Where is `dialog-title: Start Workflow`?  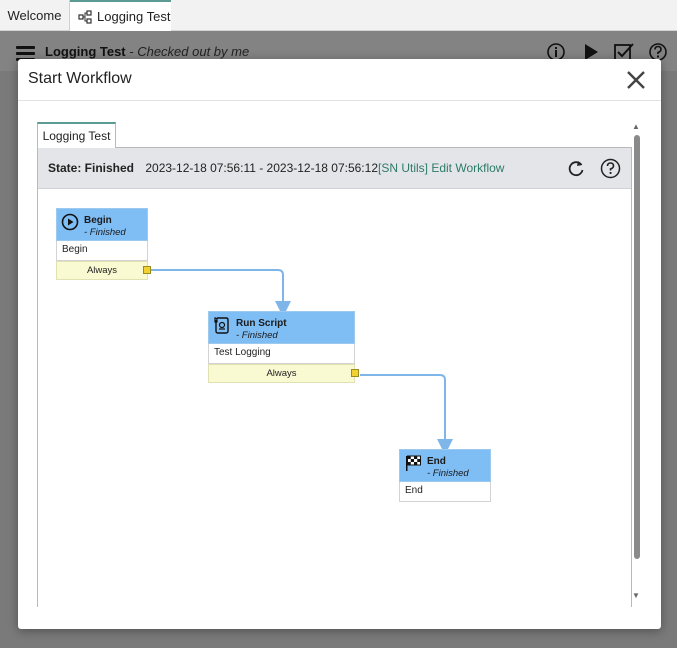 dialog-title: Start Workflow is located at coordinates (80, 78).